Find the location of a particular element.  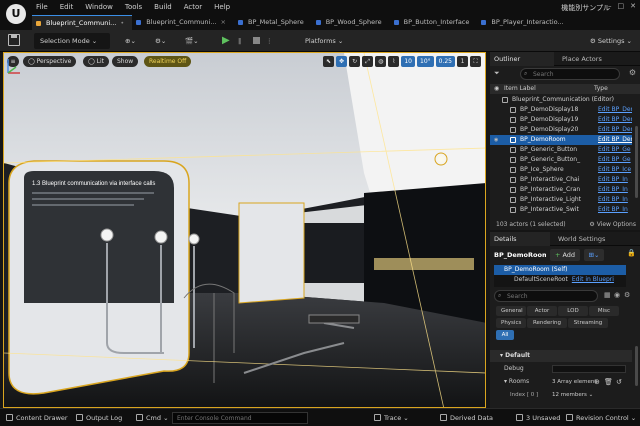

trace-dropdown: Trace ⌄ is located at coordinates (391, 418).